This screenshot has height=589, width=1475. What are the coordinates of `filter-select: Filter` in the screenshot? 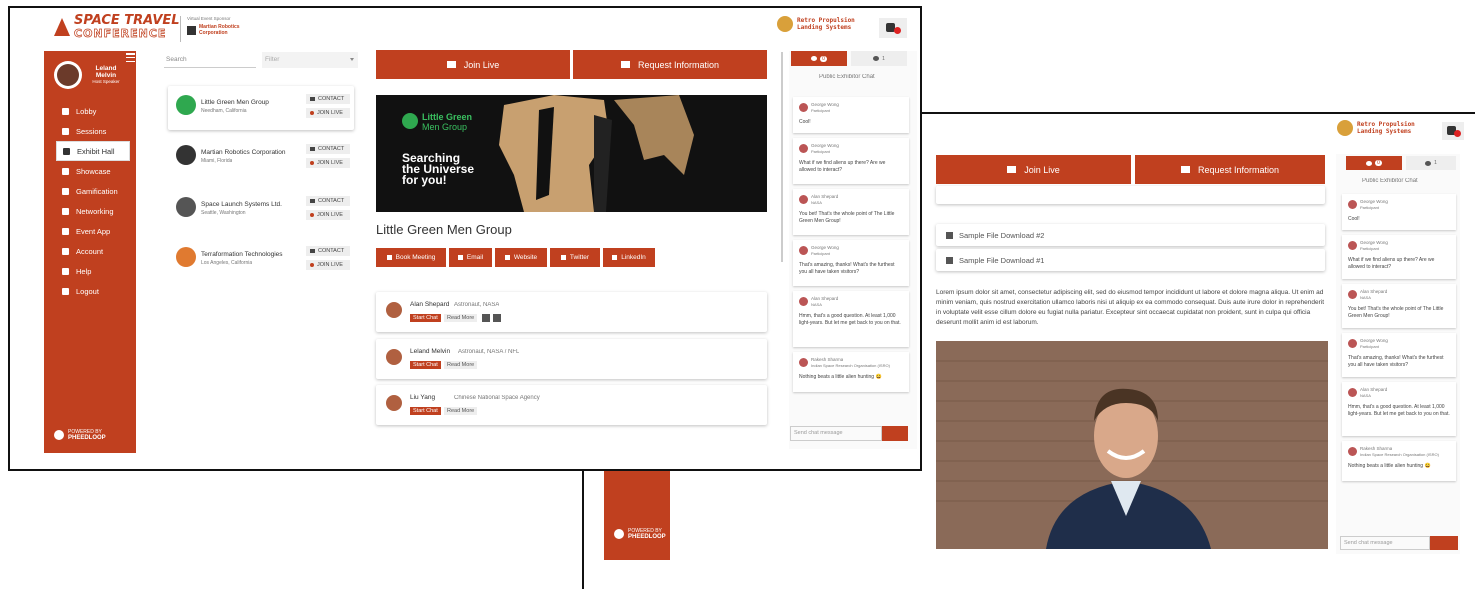 It's located at (310, 60).